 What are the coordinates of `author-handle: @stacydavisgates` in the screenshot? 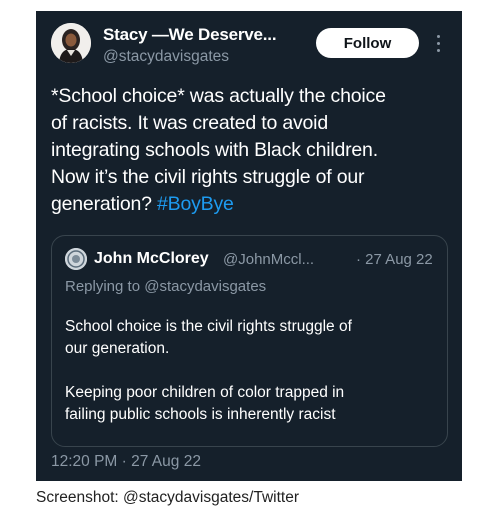 It's located at (166, 57).